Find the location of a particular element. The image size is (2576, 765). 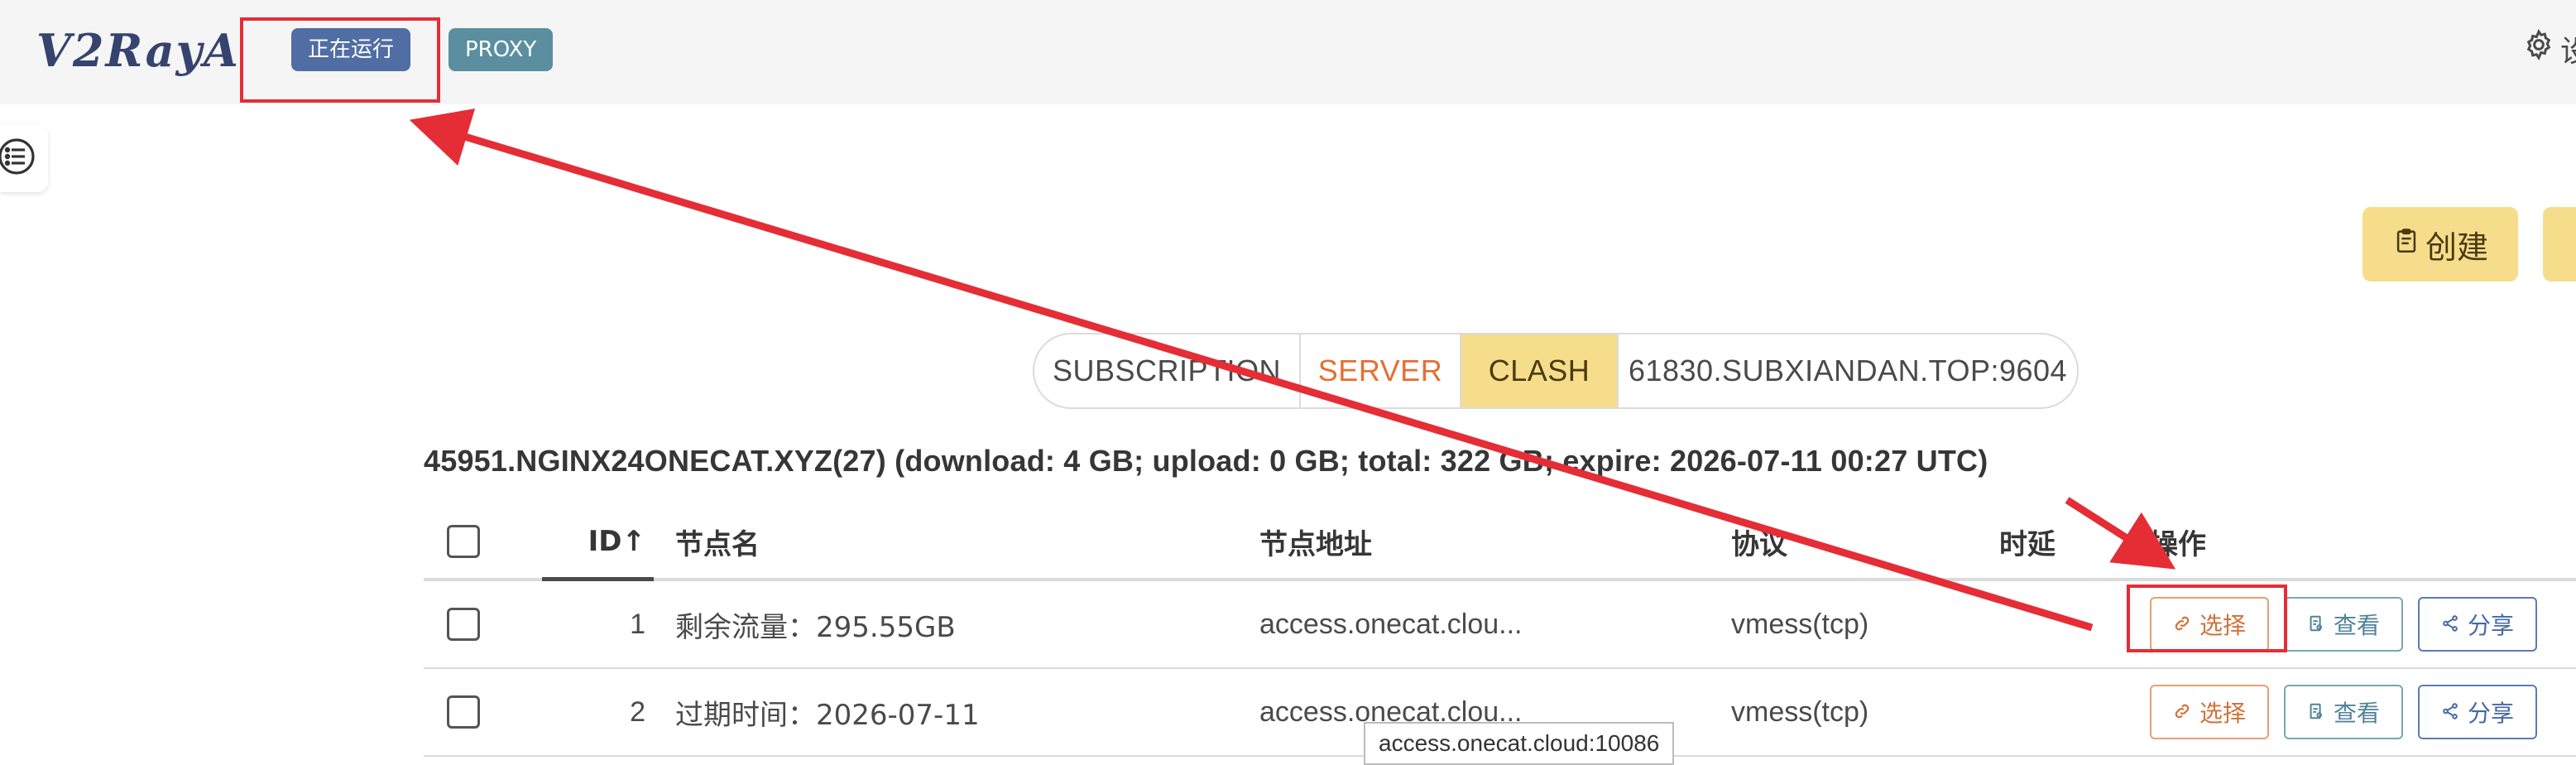

annotation-box-select is located at coordinates (2207, 618).